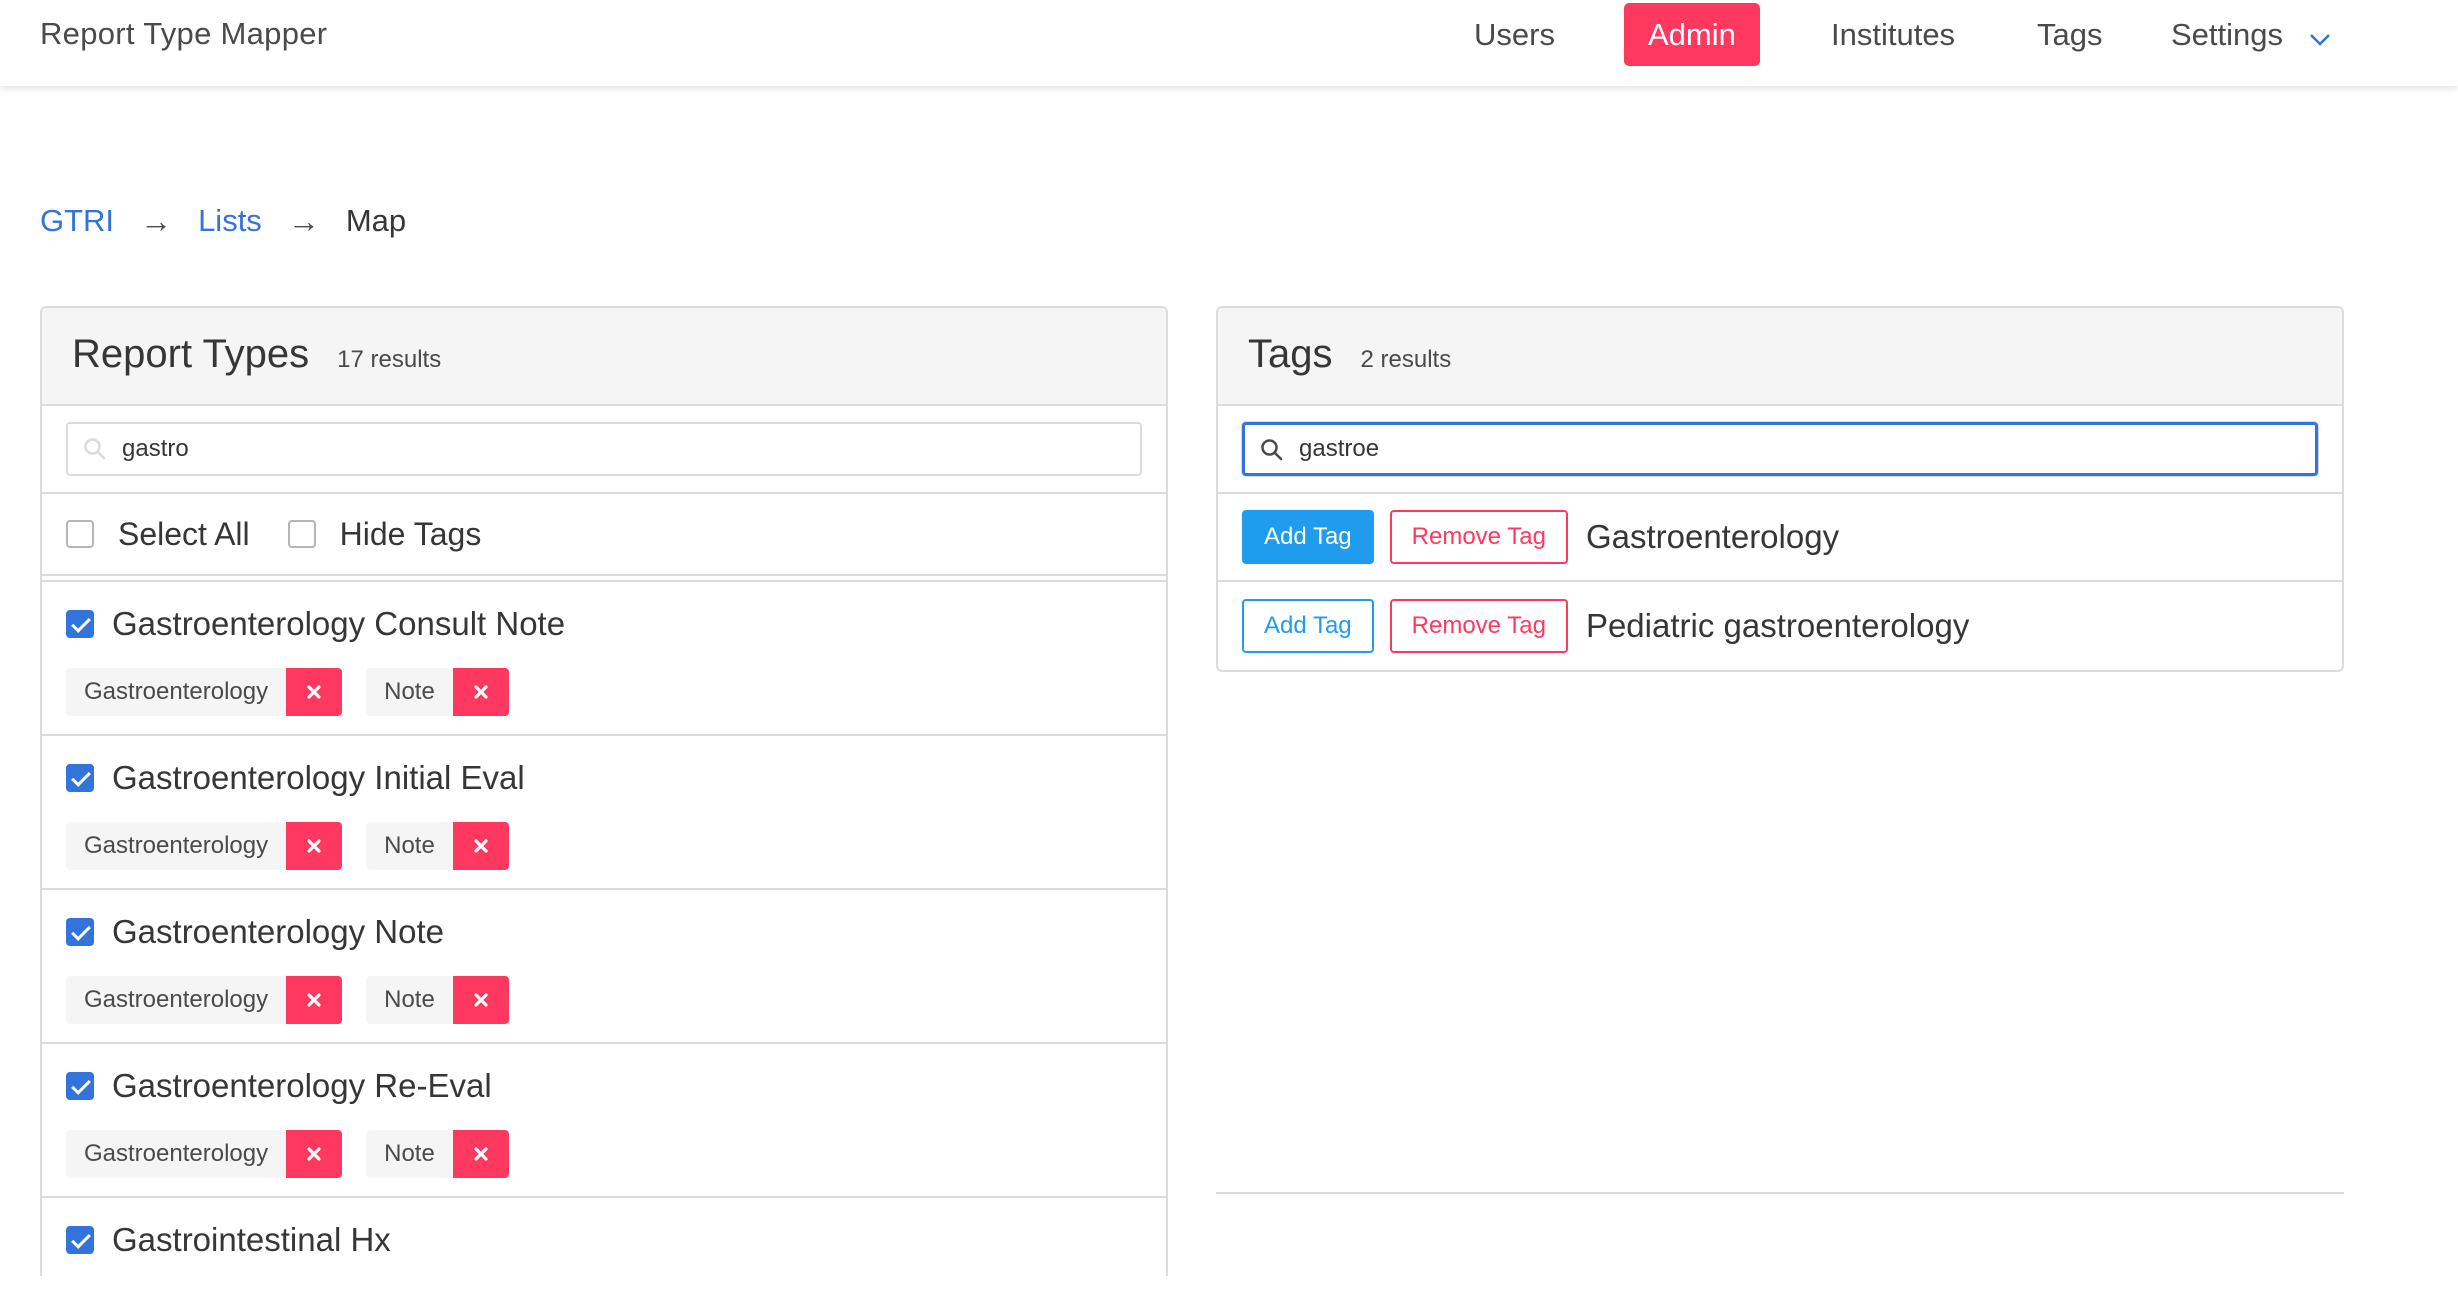  I want to click on nav-institutes: Institutes, so click(1893, 34).